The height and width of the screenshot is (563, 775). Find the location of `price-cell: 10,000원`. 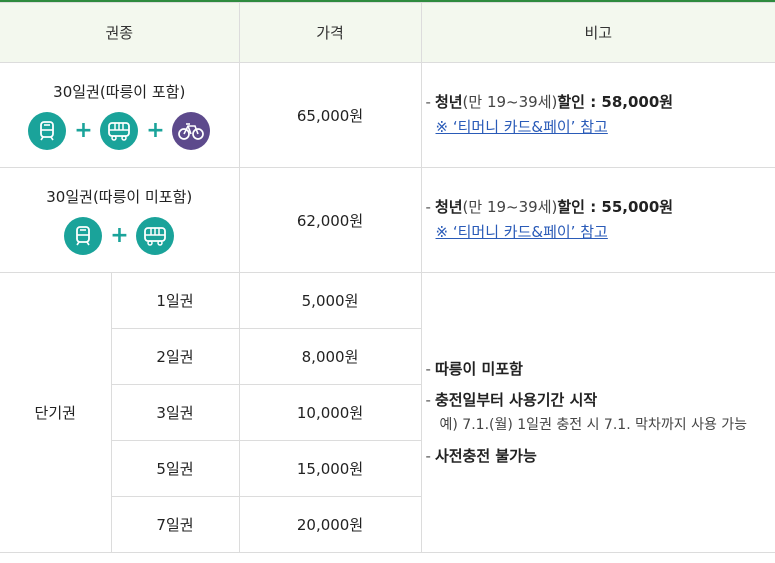

price-cell: 10,000원 is located at coordinates (330, 412).